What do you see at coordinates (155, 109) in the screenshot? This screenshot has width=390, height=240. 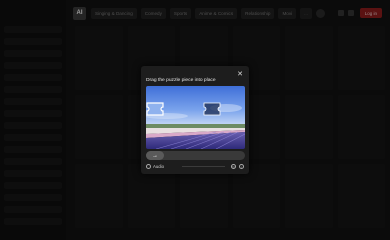 I see `puzzle-piece` at bounding box center [155, 109].